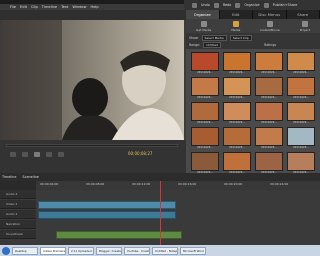 The width and height of the screenshot is (320, 256). What do you see at coordinates (61, 154) in the screenshot?
I see `fast-forward-icon` at bounding box center [61, 154].